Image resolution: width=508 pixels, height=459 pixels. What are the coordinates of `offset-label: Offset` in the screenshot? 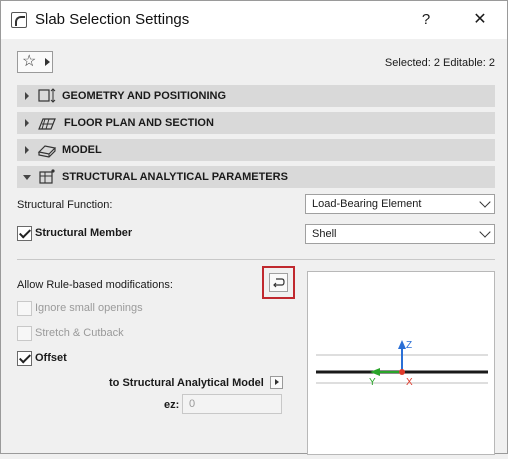 It's located at (51, 358).